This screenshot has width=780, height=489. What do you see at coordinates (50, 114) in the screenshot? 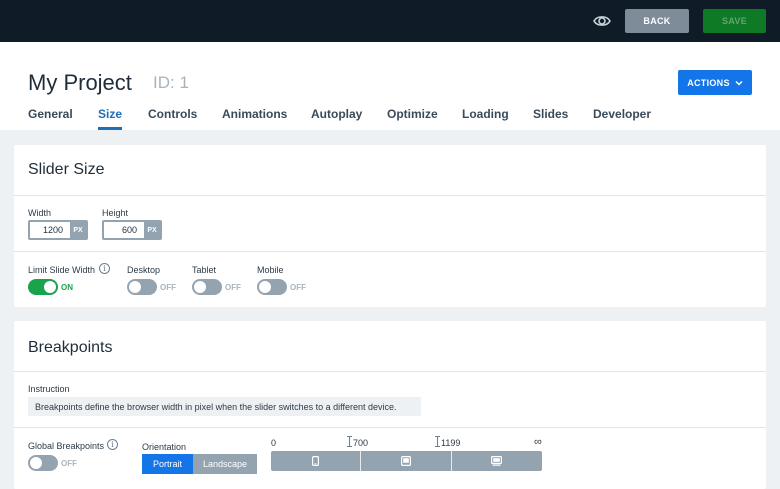
I see `tab-general: General` at bounding box center [50, 114].